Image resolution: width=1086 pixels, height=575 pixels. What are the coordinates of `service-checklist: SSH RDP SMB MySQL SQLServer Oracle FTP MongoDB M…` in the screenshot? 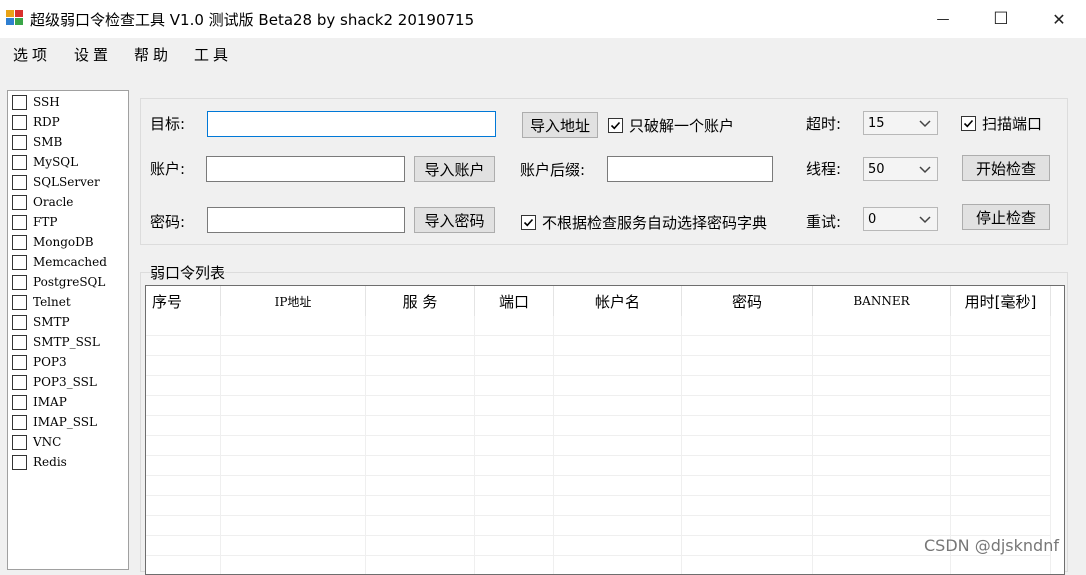 It's located at (68, 330).